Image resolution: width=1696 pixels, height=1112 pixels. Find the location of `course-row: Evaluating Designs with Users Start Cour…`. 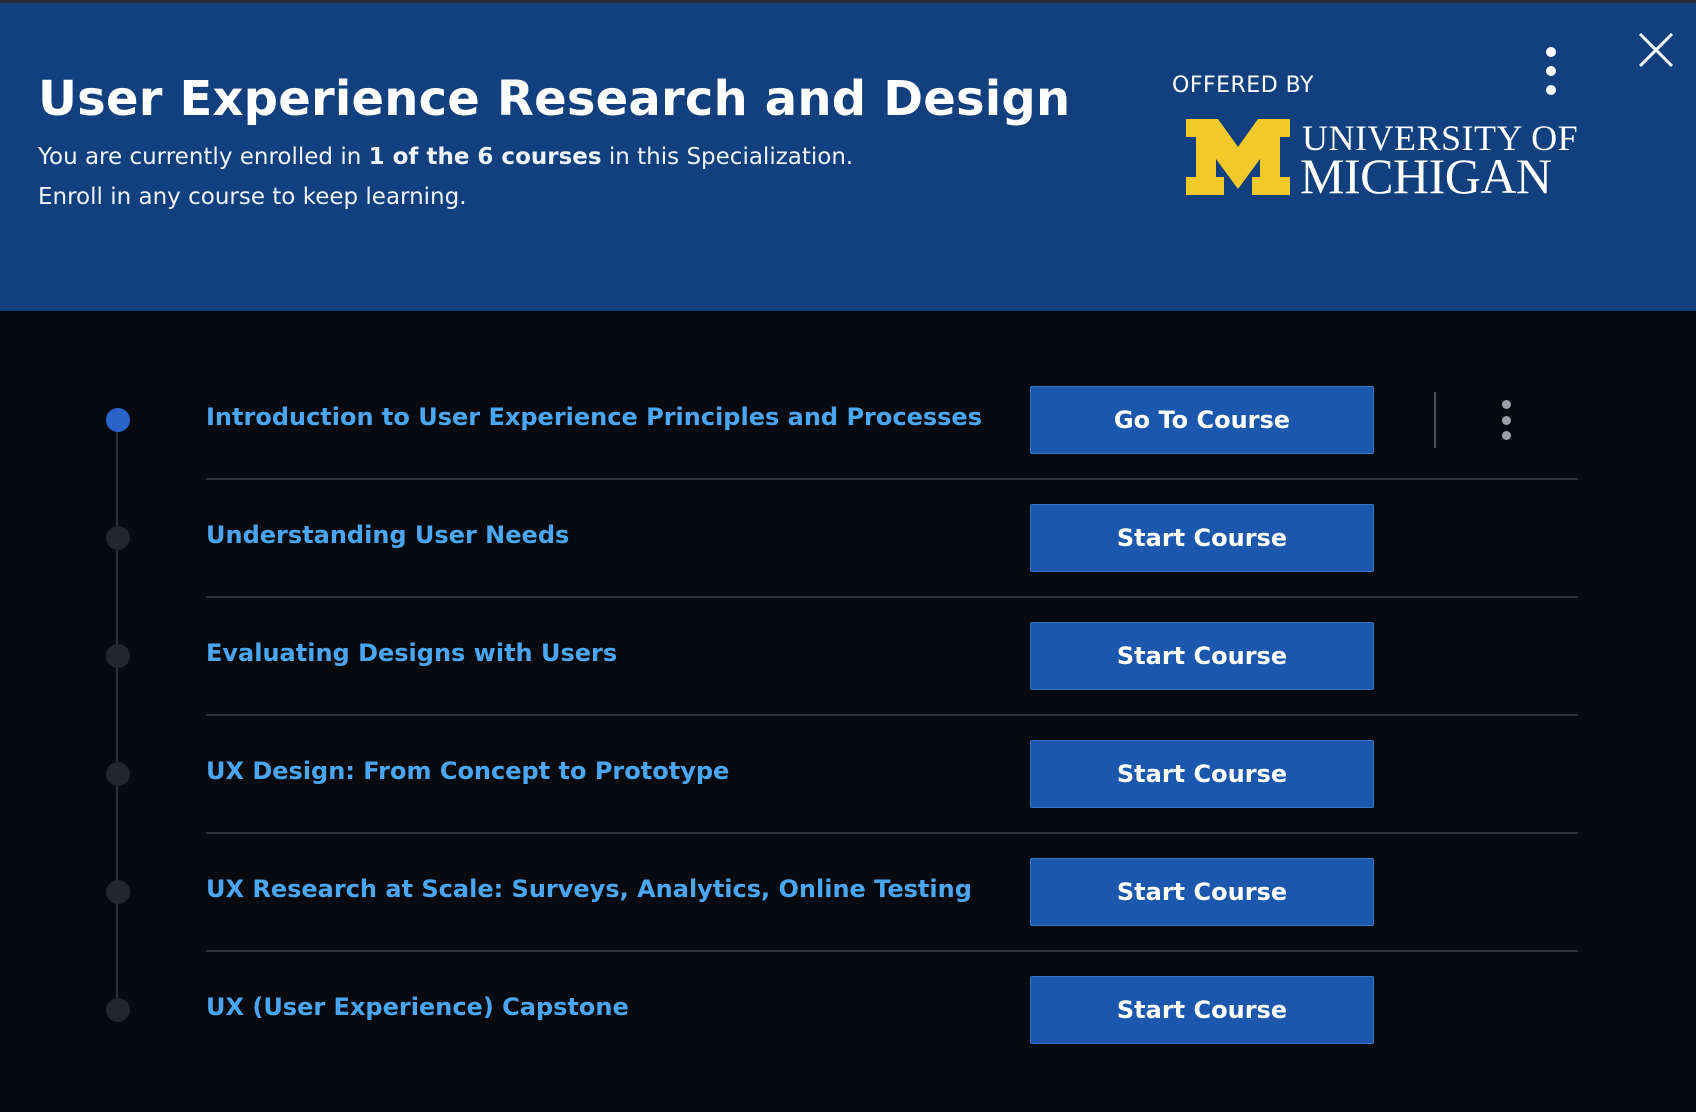

course-row: Evaluating Designs with Users Start Cour… is located at coordinates (848, 665).